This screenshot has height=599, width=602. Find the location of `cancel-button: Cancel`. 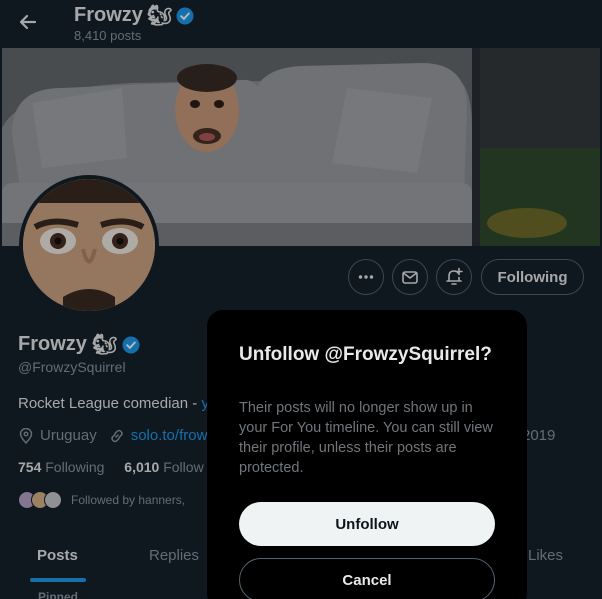

cancel-button: Cancel is located at coordinates (367, 578).